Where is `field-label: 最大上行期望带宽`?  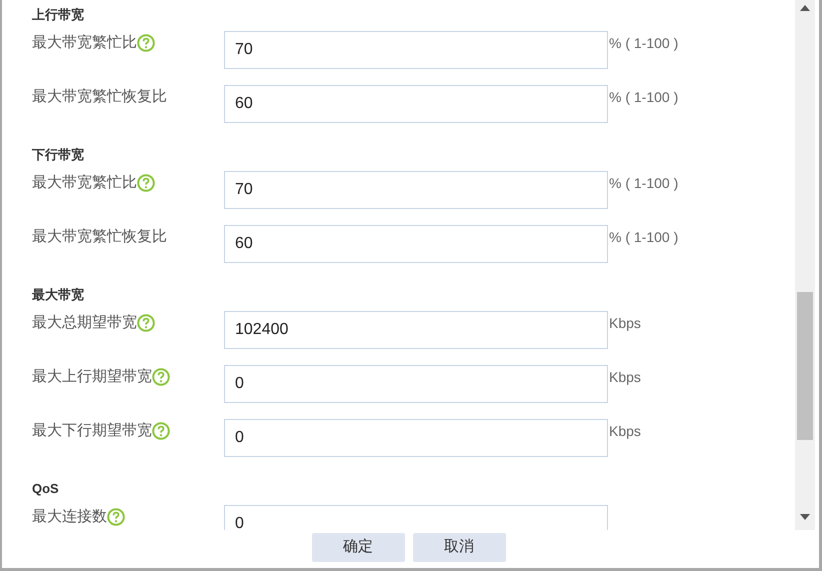 field-label: 最大上行期望带宽 is located at coordinates (92, 377).